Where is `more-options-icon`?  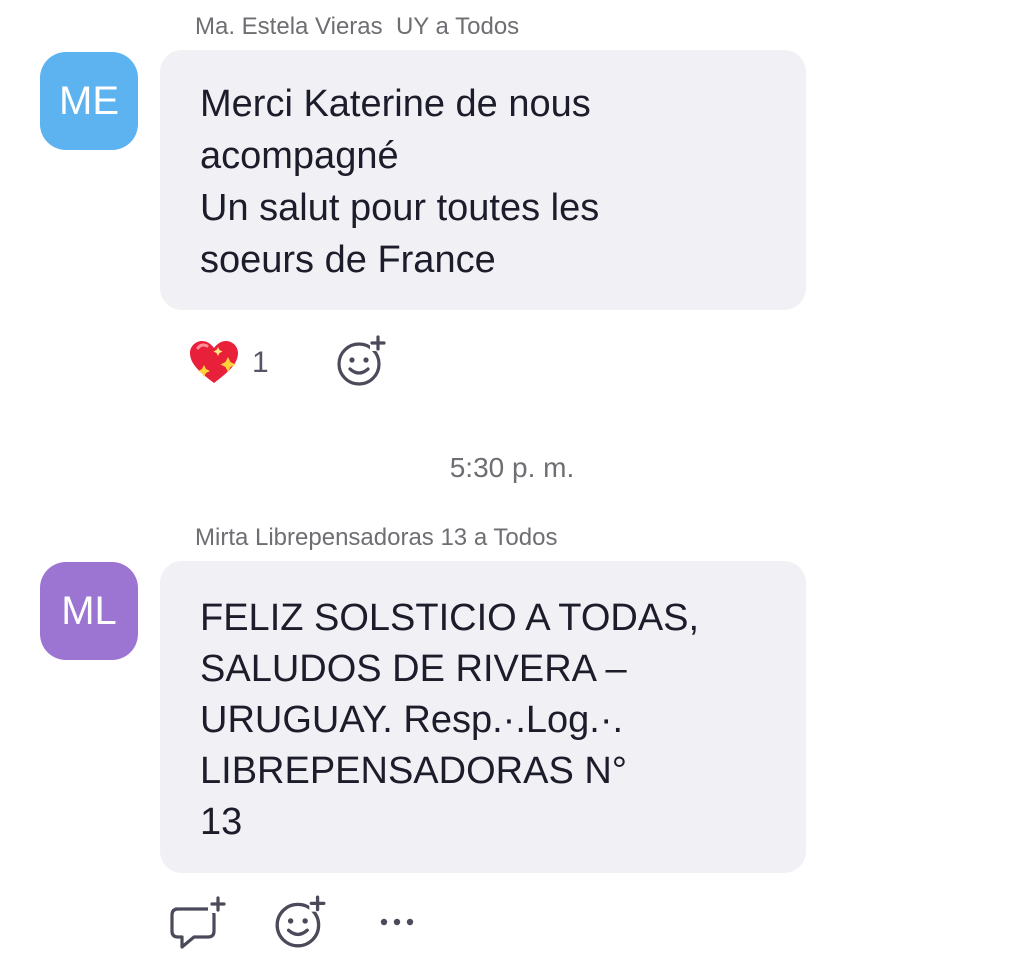 more-options-icon is located at coordinates (398, 924).